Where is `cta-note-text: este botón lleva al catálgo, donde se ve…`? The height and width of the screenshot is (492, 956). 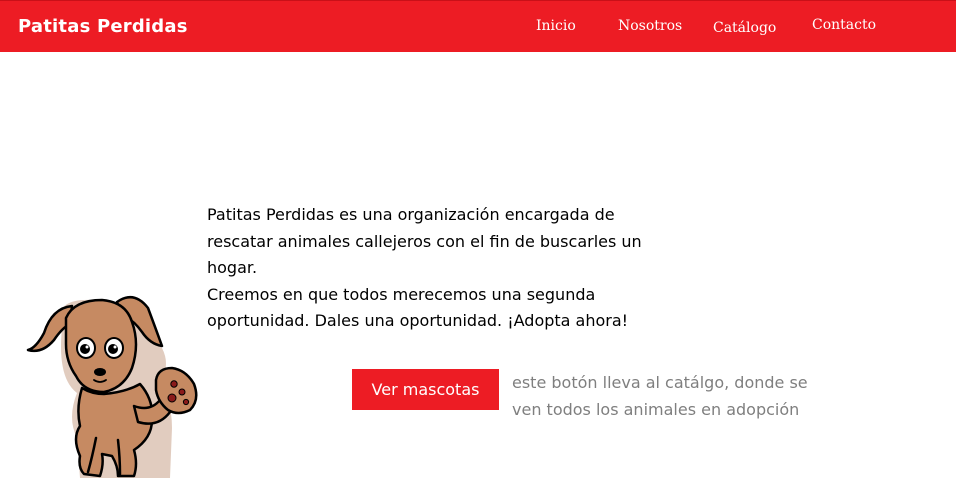
cta-note-text: este botón lleva al catálgo, donde se ve… is located at coordinates (660, 396).